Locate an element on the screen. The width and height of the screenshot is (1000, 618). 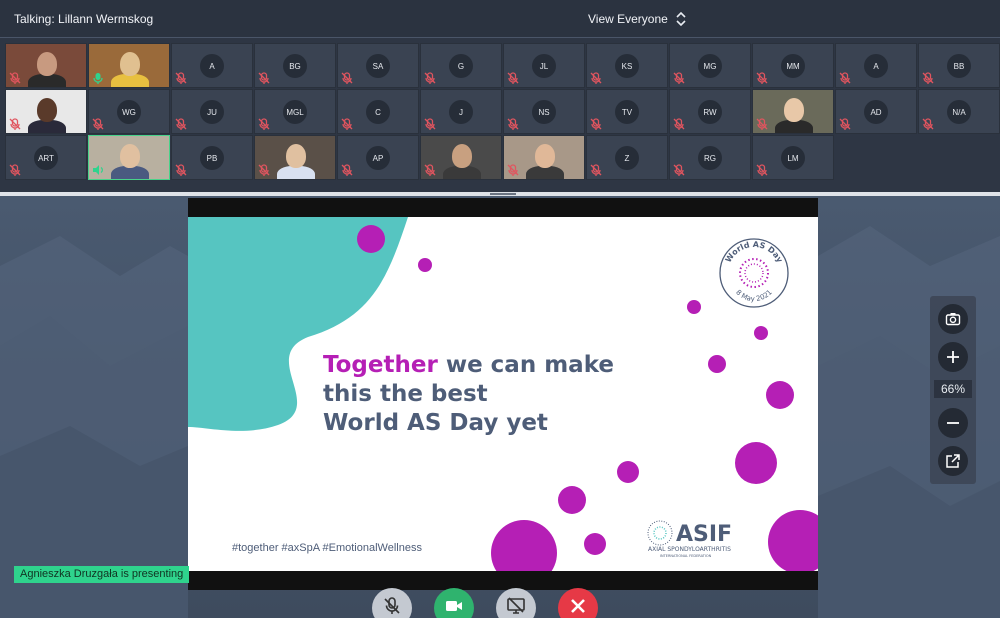
participant-tile: AD is located at coordinates (876, 111).